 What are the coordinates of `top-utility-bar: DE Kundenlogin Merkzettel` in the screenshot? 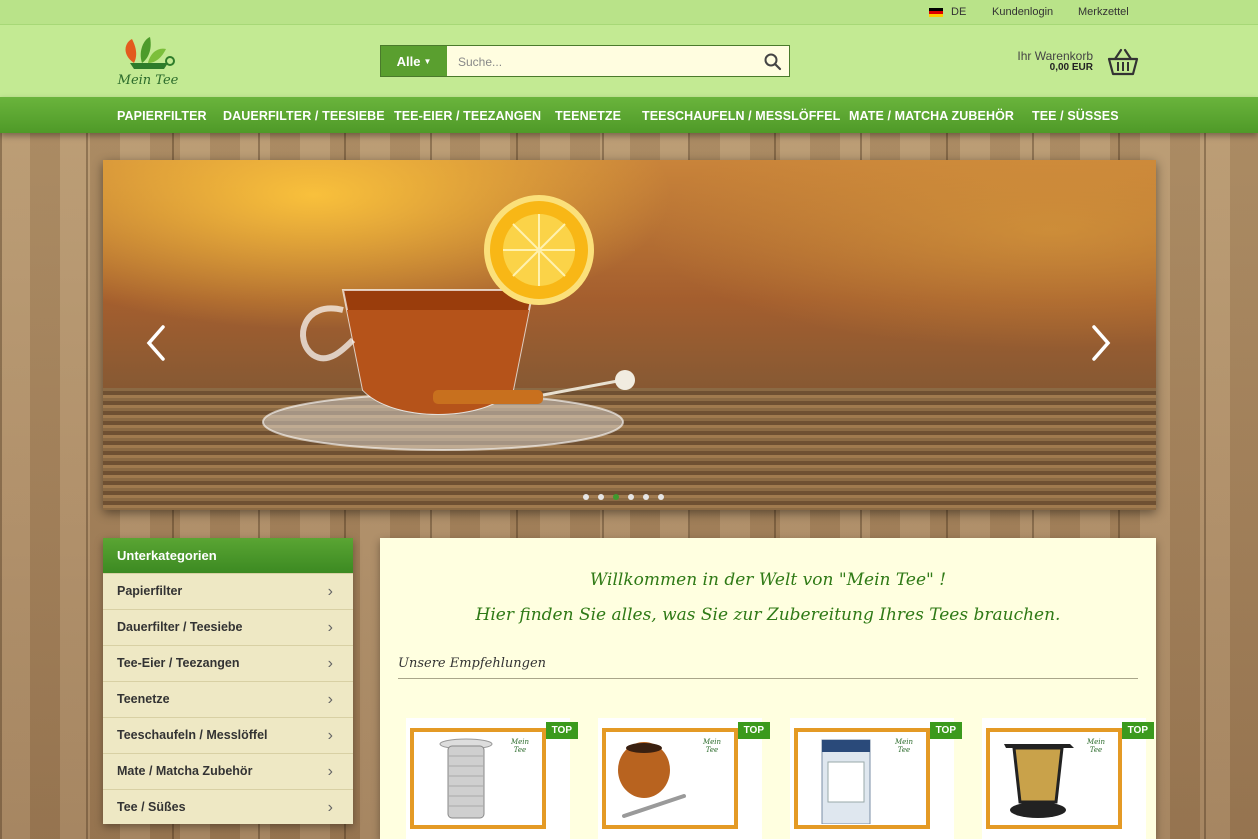 It's located at (629, 12).